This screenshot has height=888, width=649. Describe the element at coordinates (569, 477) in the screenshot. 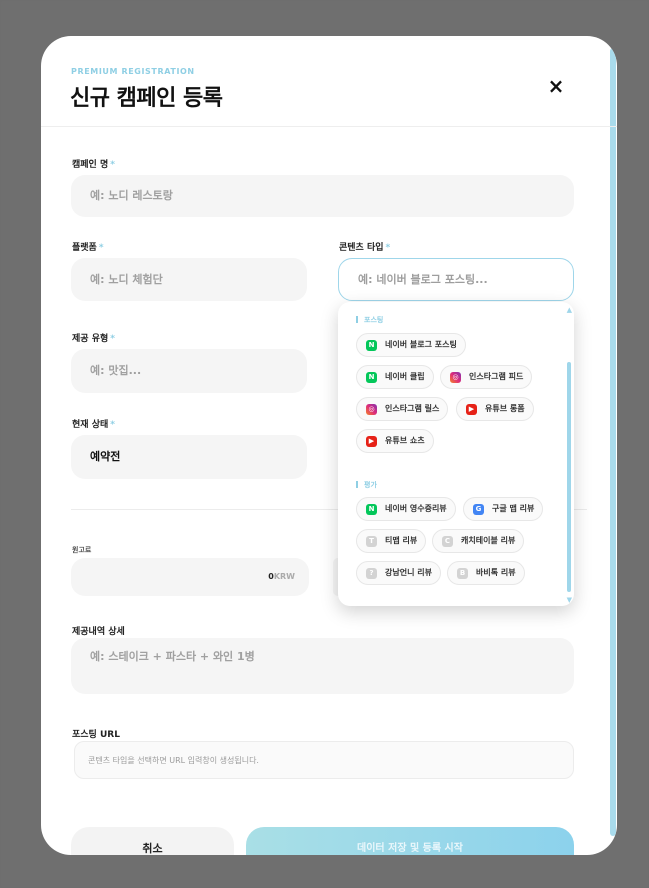

I see `dropdown-scrollbar` at that location.